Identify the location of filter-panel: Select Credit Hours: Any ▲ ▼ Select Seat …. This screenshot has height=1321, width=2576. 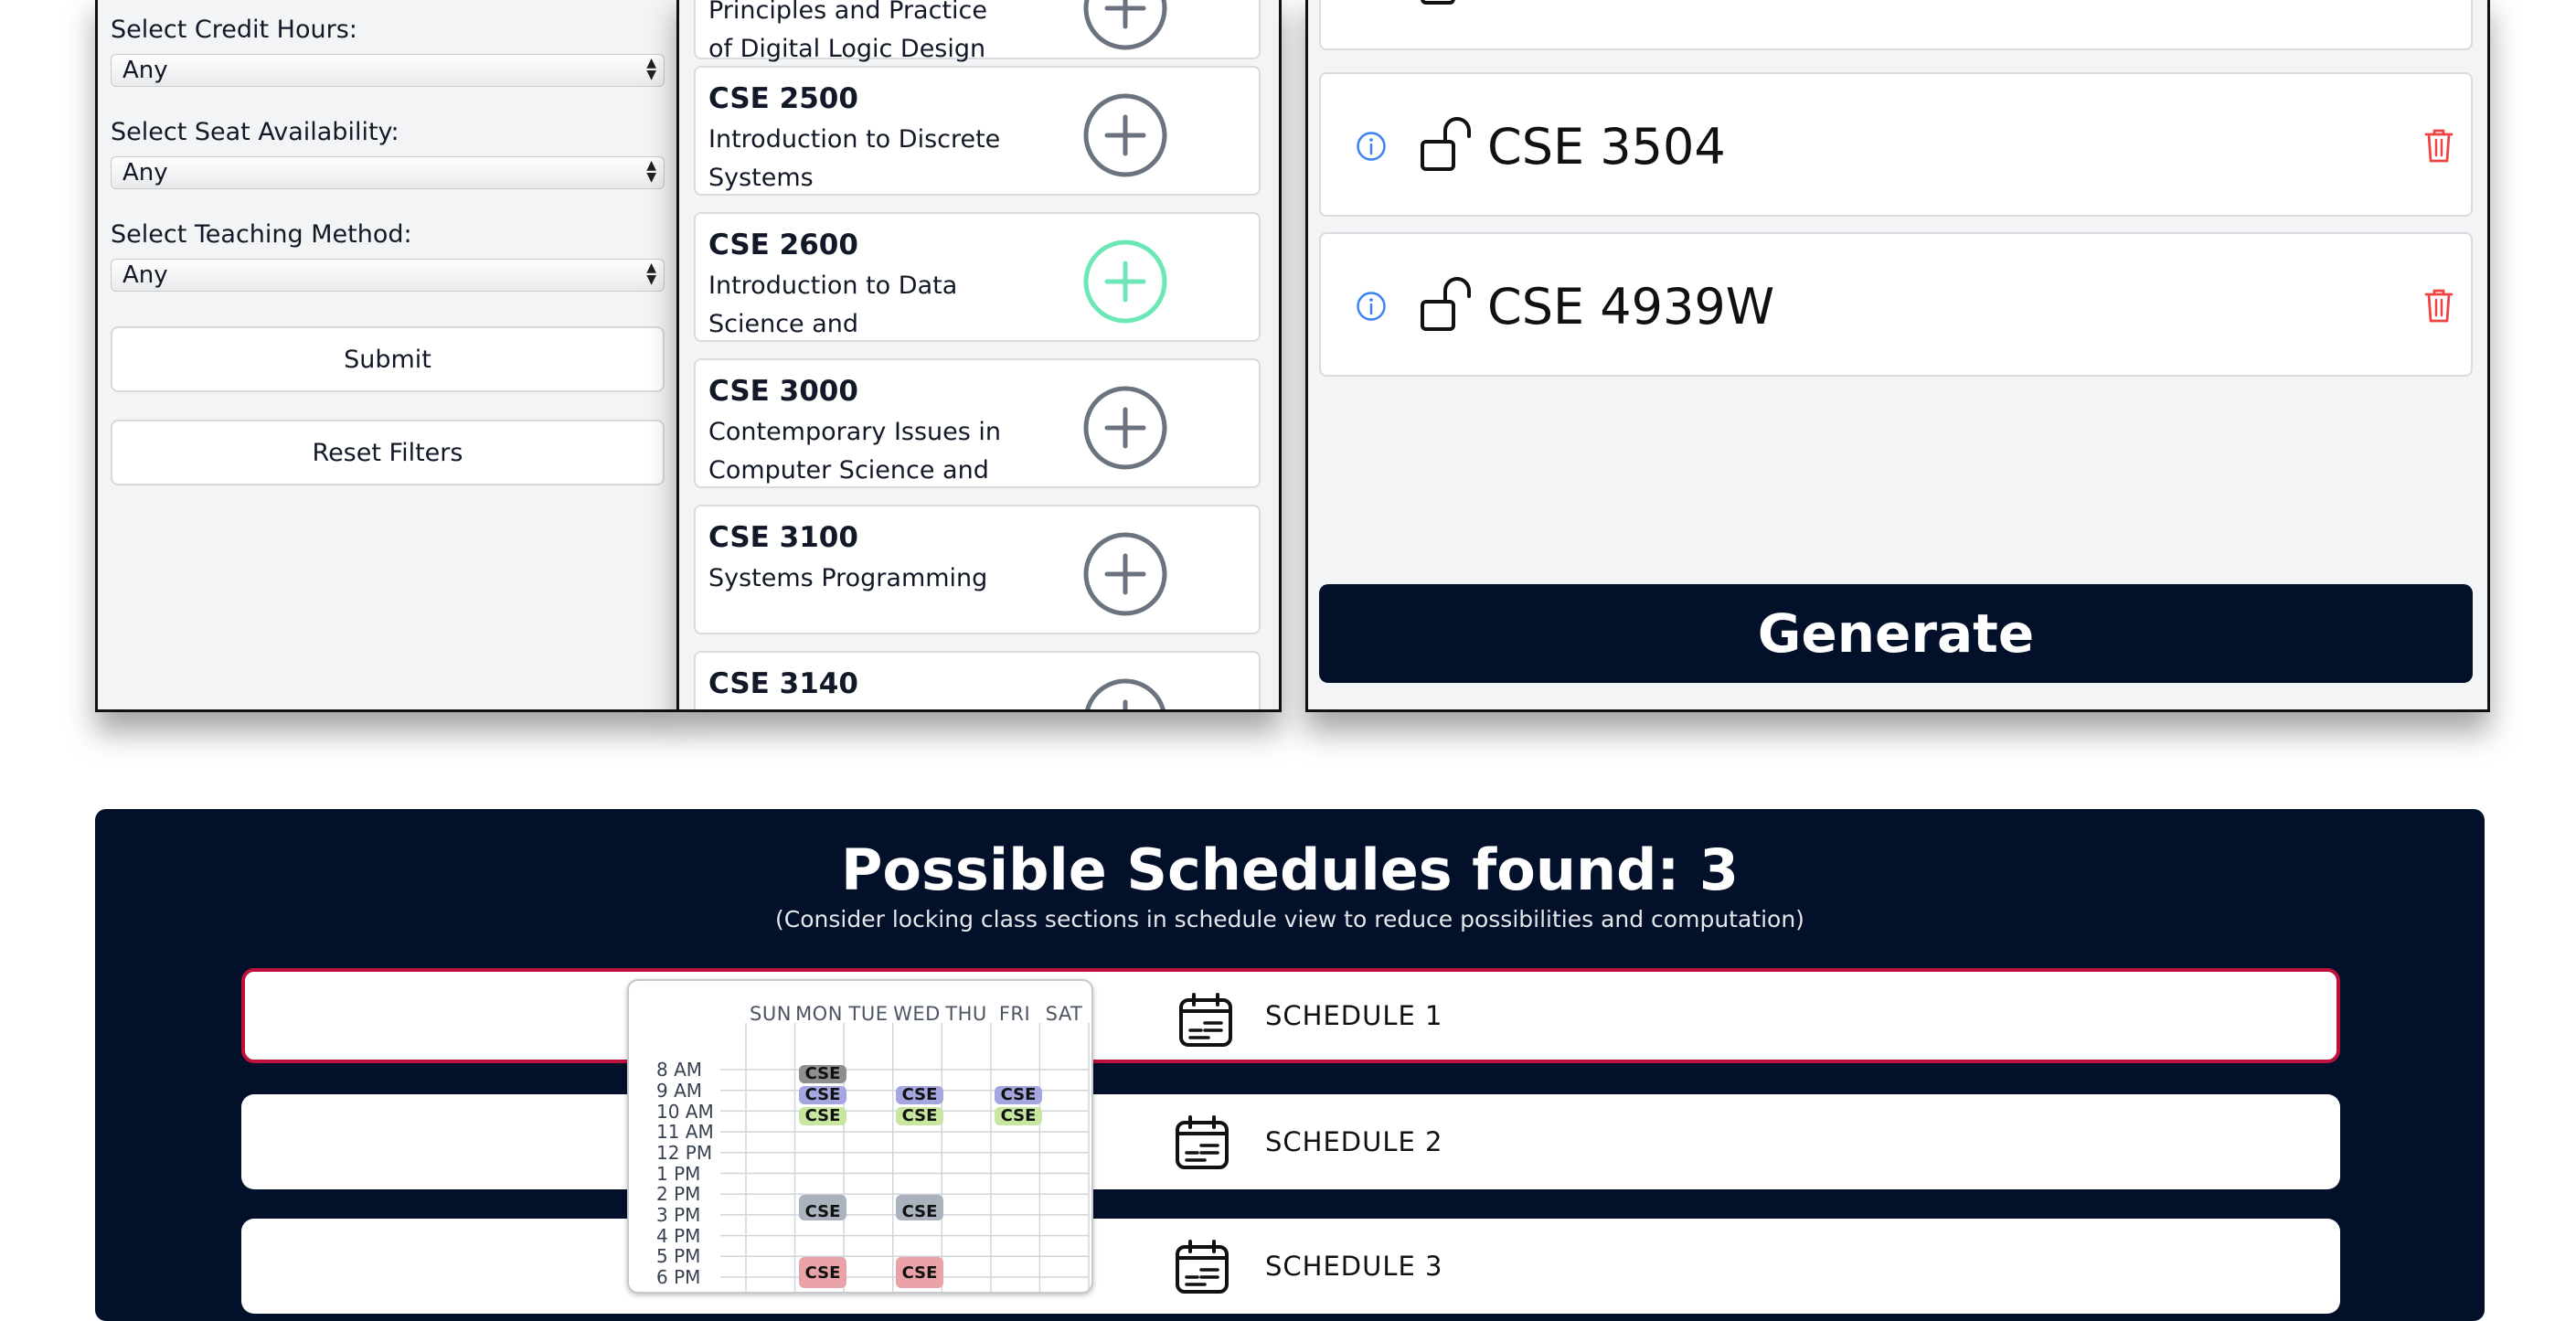
(387, 356).